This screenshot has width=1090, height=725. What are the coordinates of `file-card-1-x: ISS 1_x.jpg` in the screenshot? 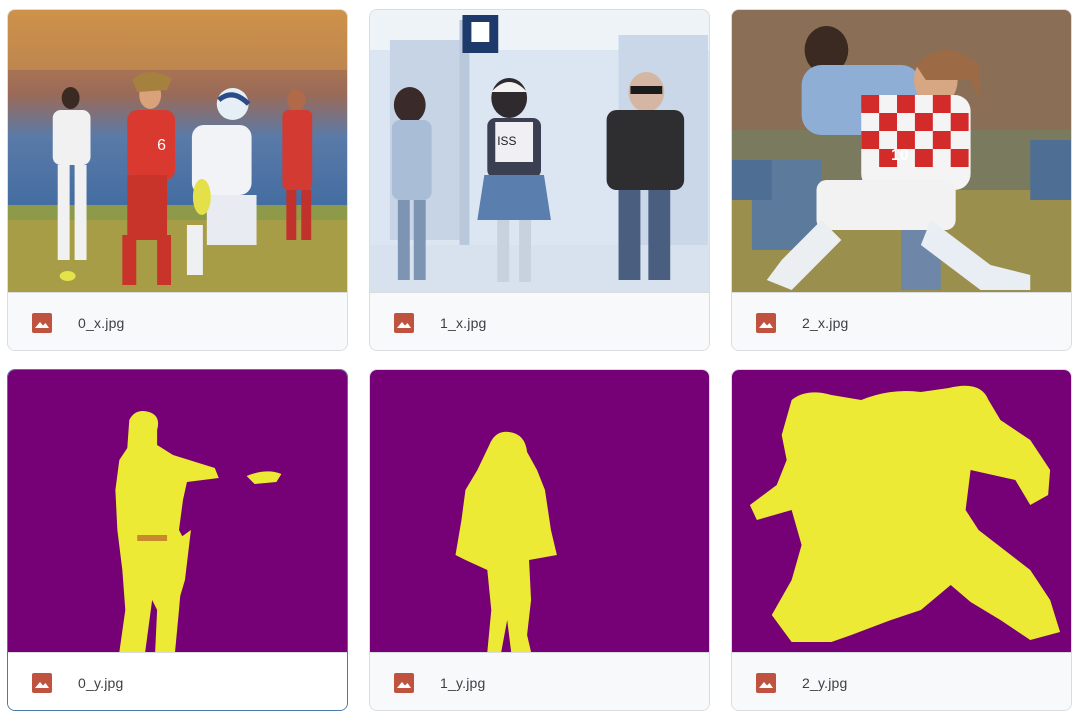 It's located at (539, 180).